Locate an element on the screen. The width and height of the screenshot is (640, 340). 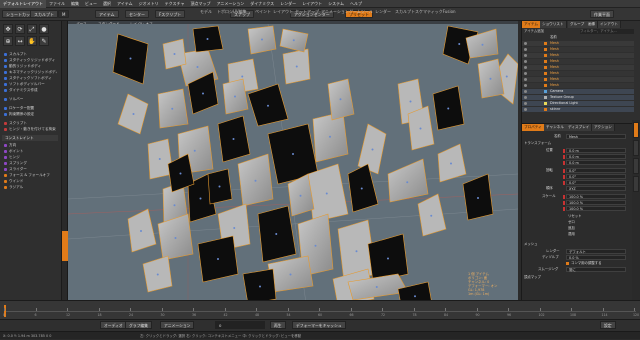
smoothing-select: 常に is located at coordinates (596, 269).